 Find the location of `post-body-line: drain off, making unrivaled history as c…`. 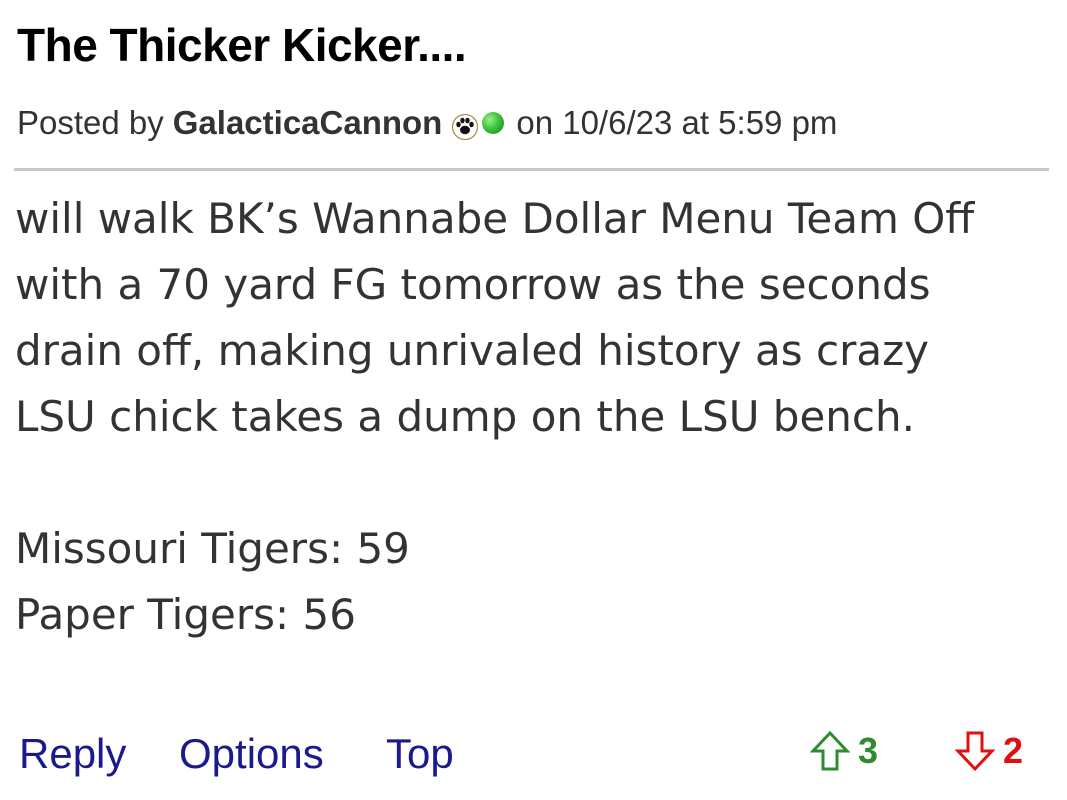

post-body-line: drain off, making unrivaled history as c… is located at coordinates (472, 350).